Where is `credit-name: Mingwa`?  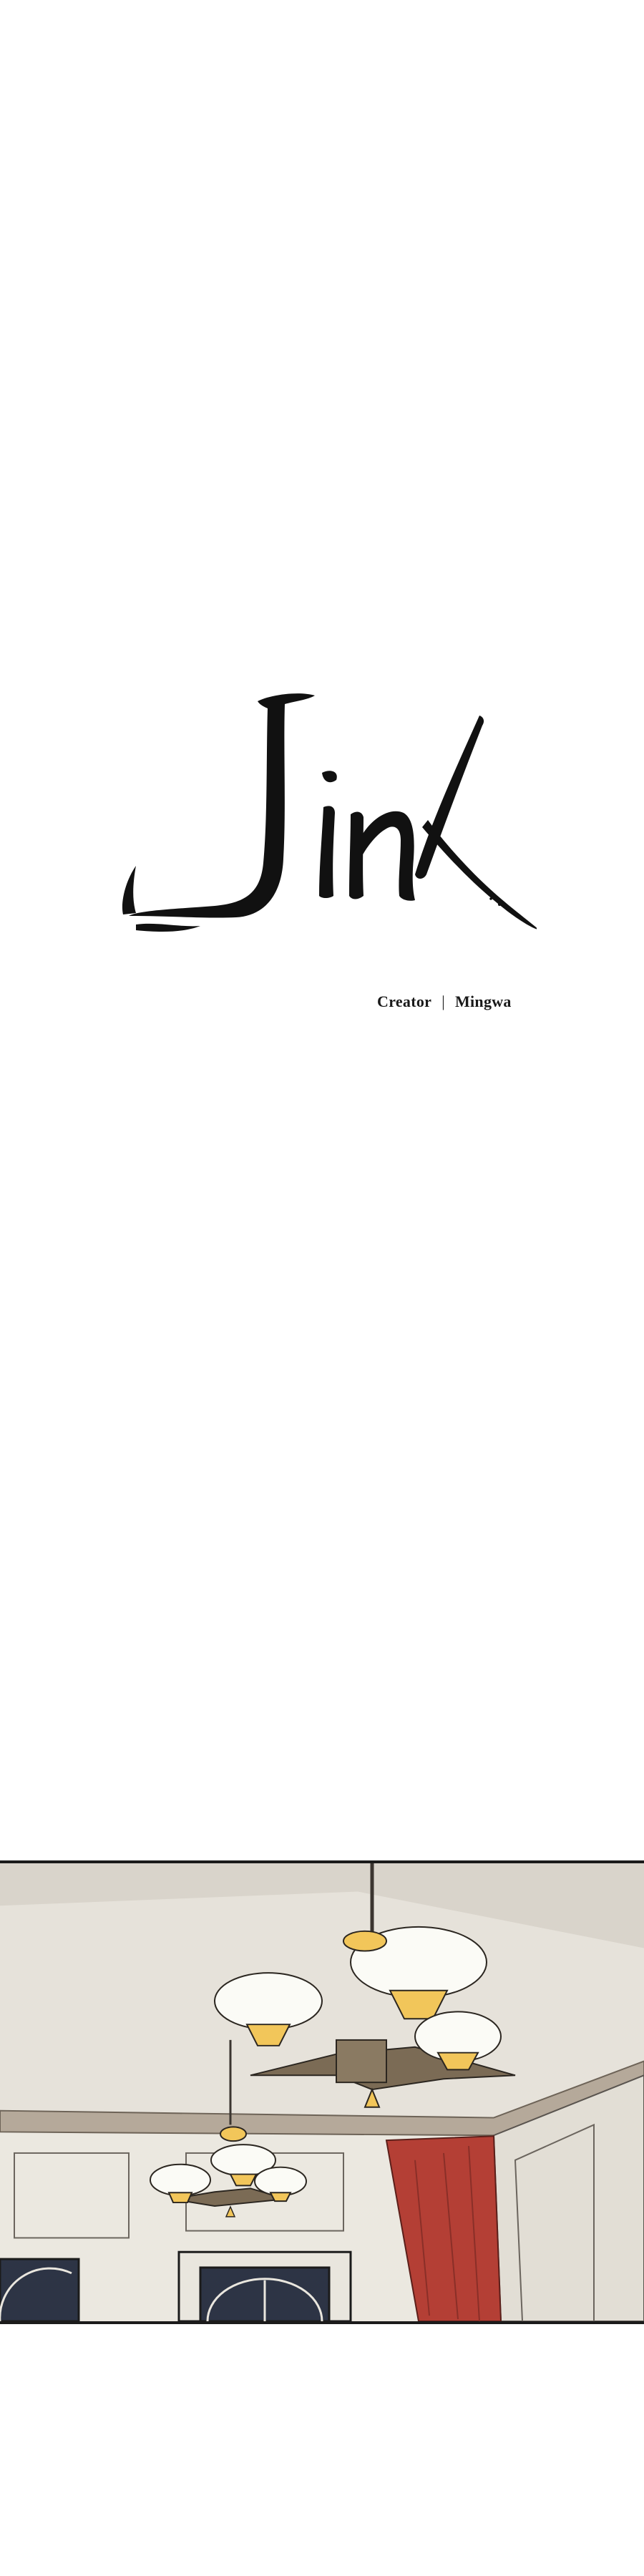
credit-name: Mingwa is located at coordinates (483, 1001).